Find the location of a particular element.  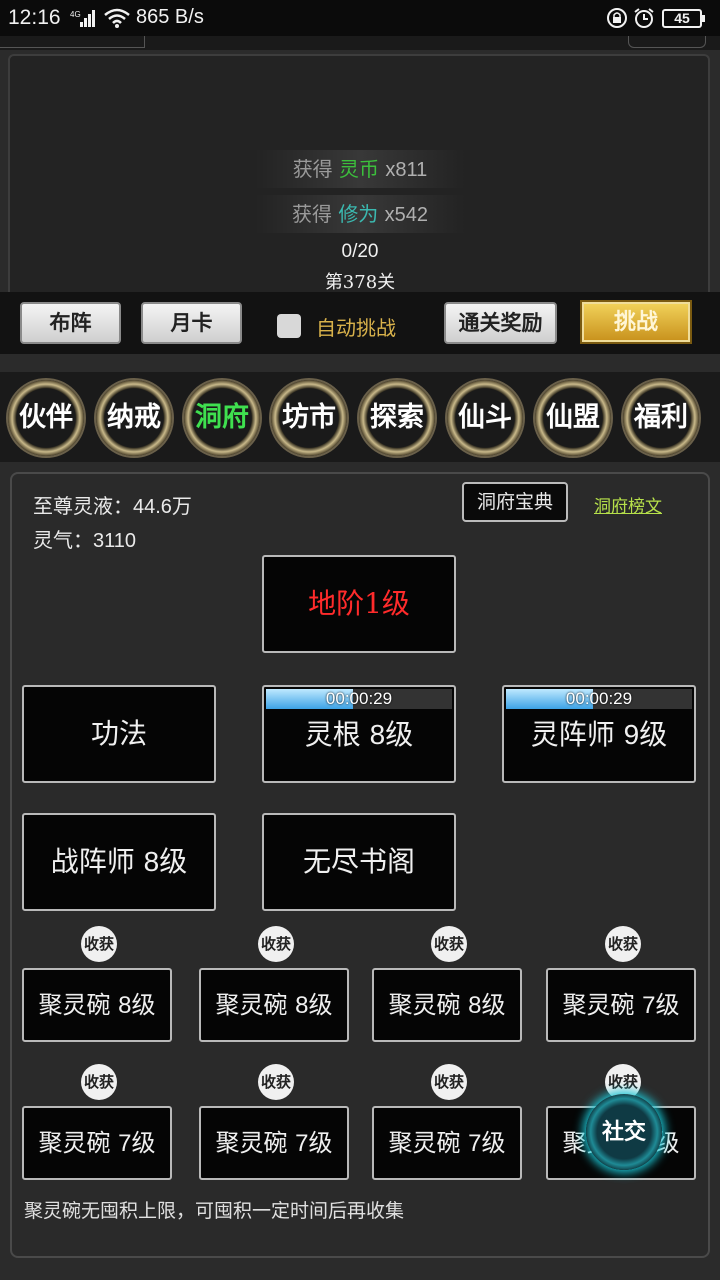

network-speed: 865 B/s is located at coordinates (170, 17).